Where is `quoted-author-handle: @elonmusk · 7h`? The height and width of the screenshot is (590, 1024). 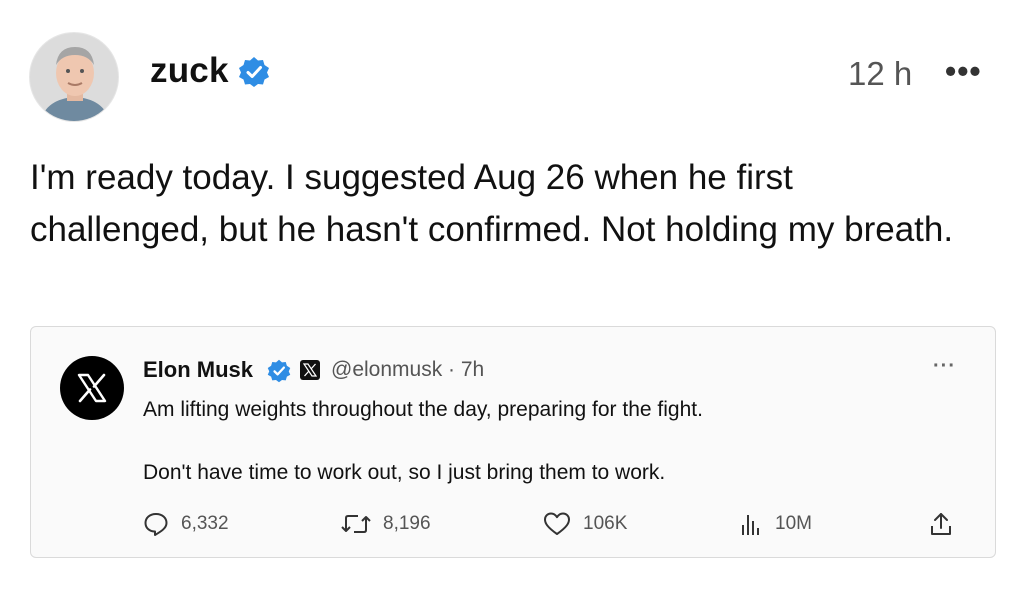 quoted-author-handle: @elonmusk · 7h is located at coordinates (407, 370).